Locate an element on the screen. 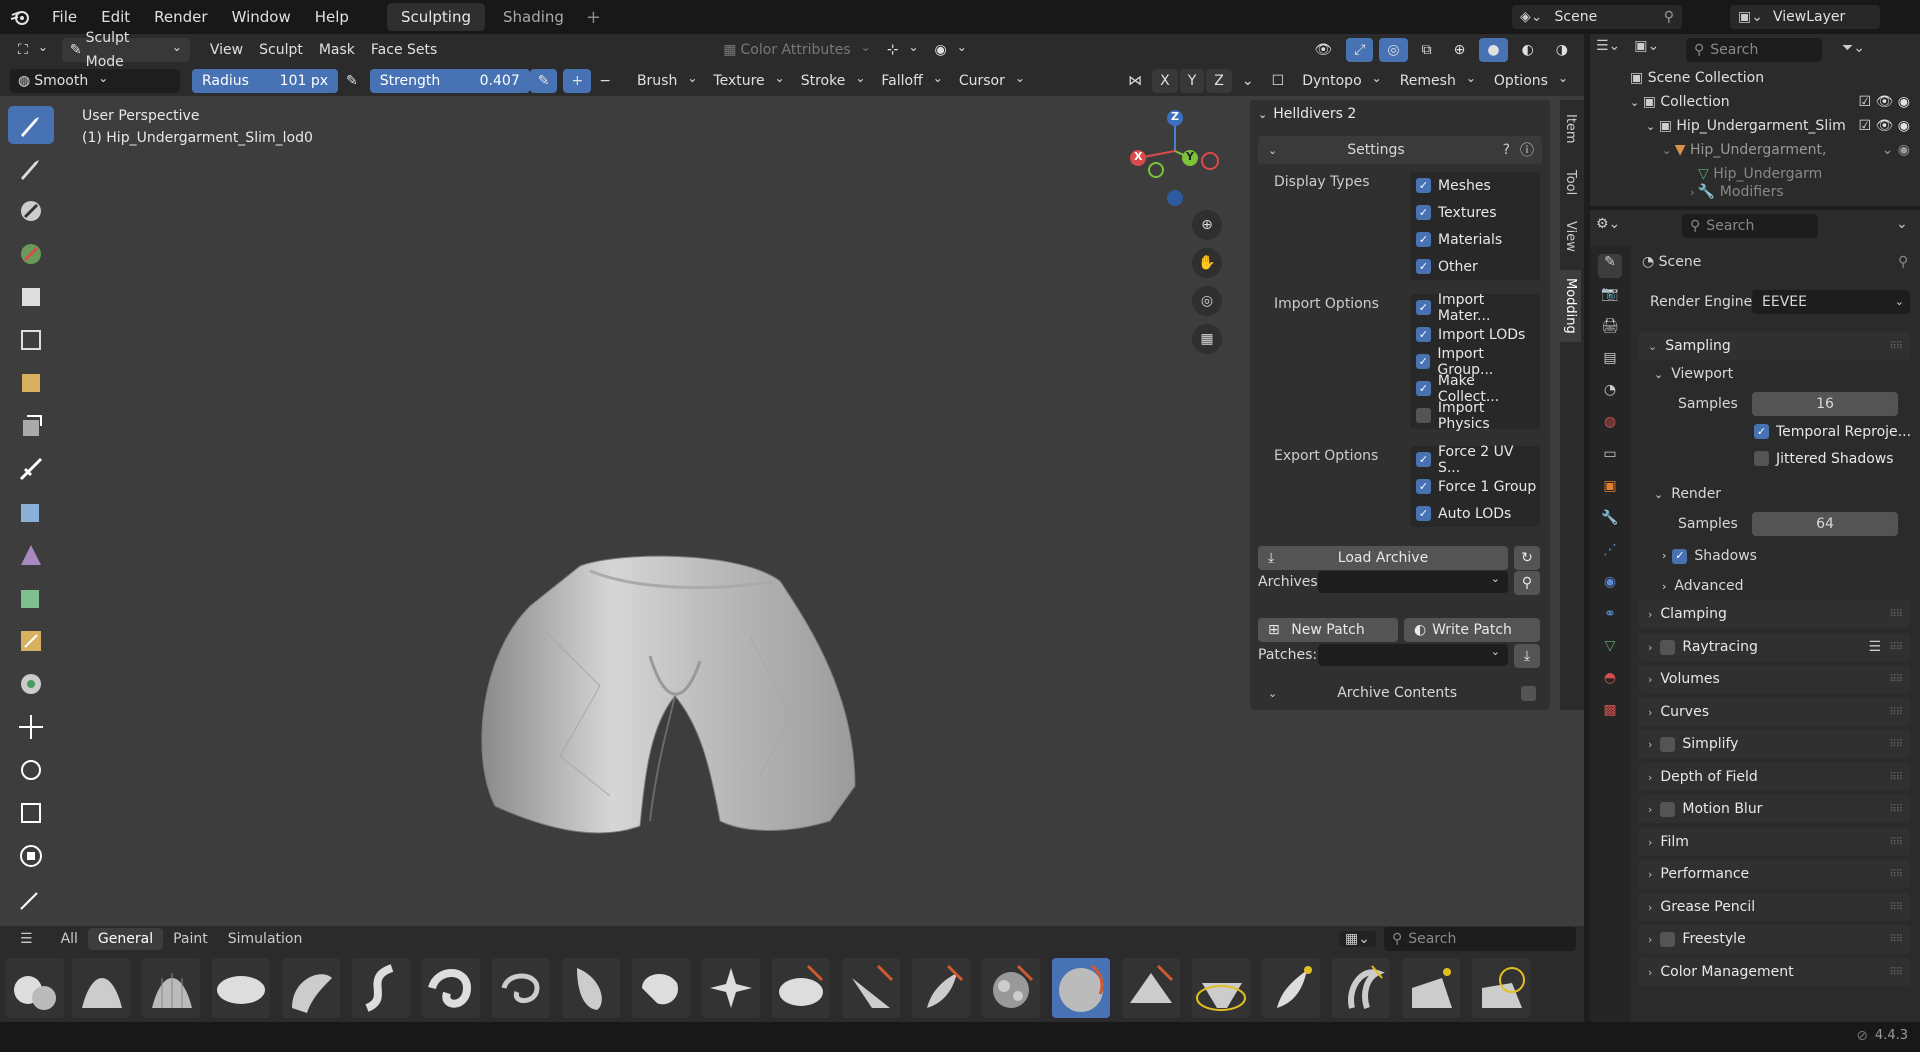 The width and height of the screenshot is (1920, 1052). depth-of-field-section: › Depth of Field ⠿⠿ is located at coordinates (1774, 777).